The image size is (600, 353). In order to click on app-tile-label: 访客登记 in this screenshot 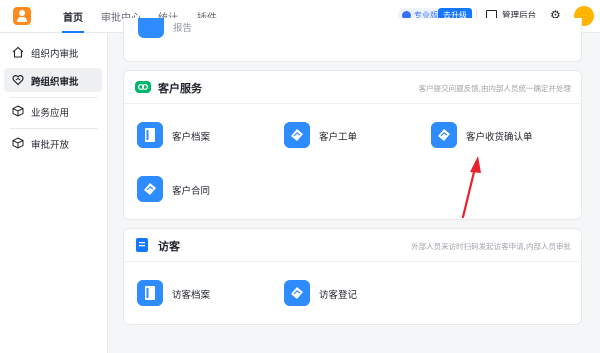, I will do `click(338, 295)`.